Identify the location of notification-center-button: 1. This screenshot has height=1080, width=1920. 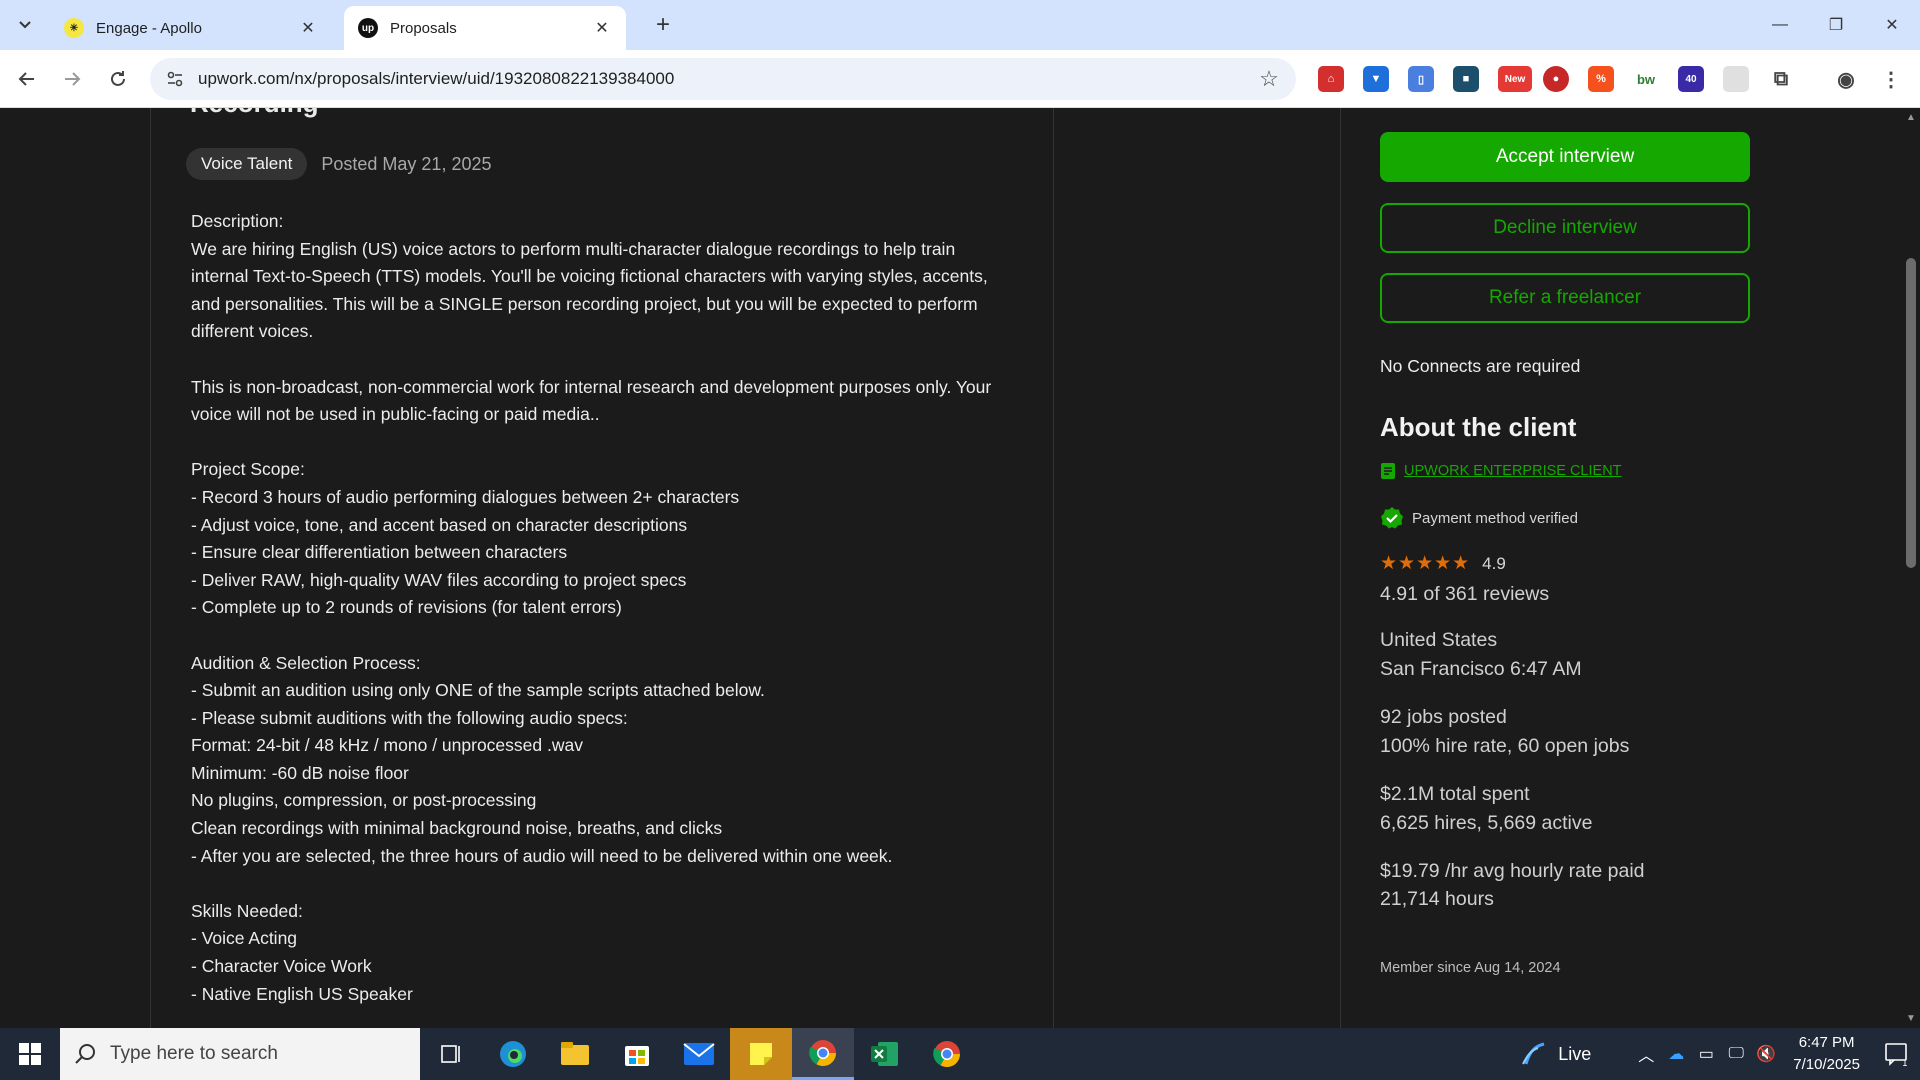
(1897, 1054).